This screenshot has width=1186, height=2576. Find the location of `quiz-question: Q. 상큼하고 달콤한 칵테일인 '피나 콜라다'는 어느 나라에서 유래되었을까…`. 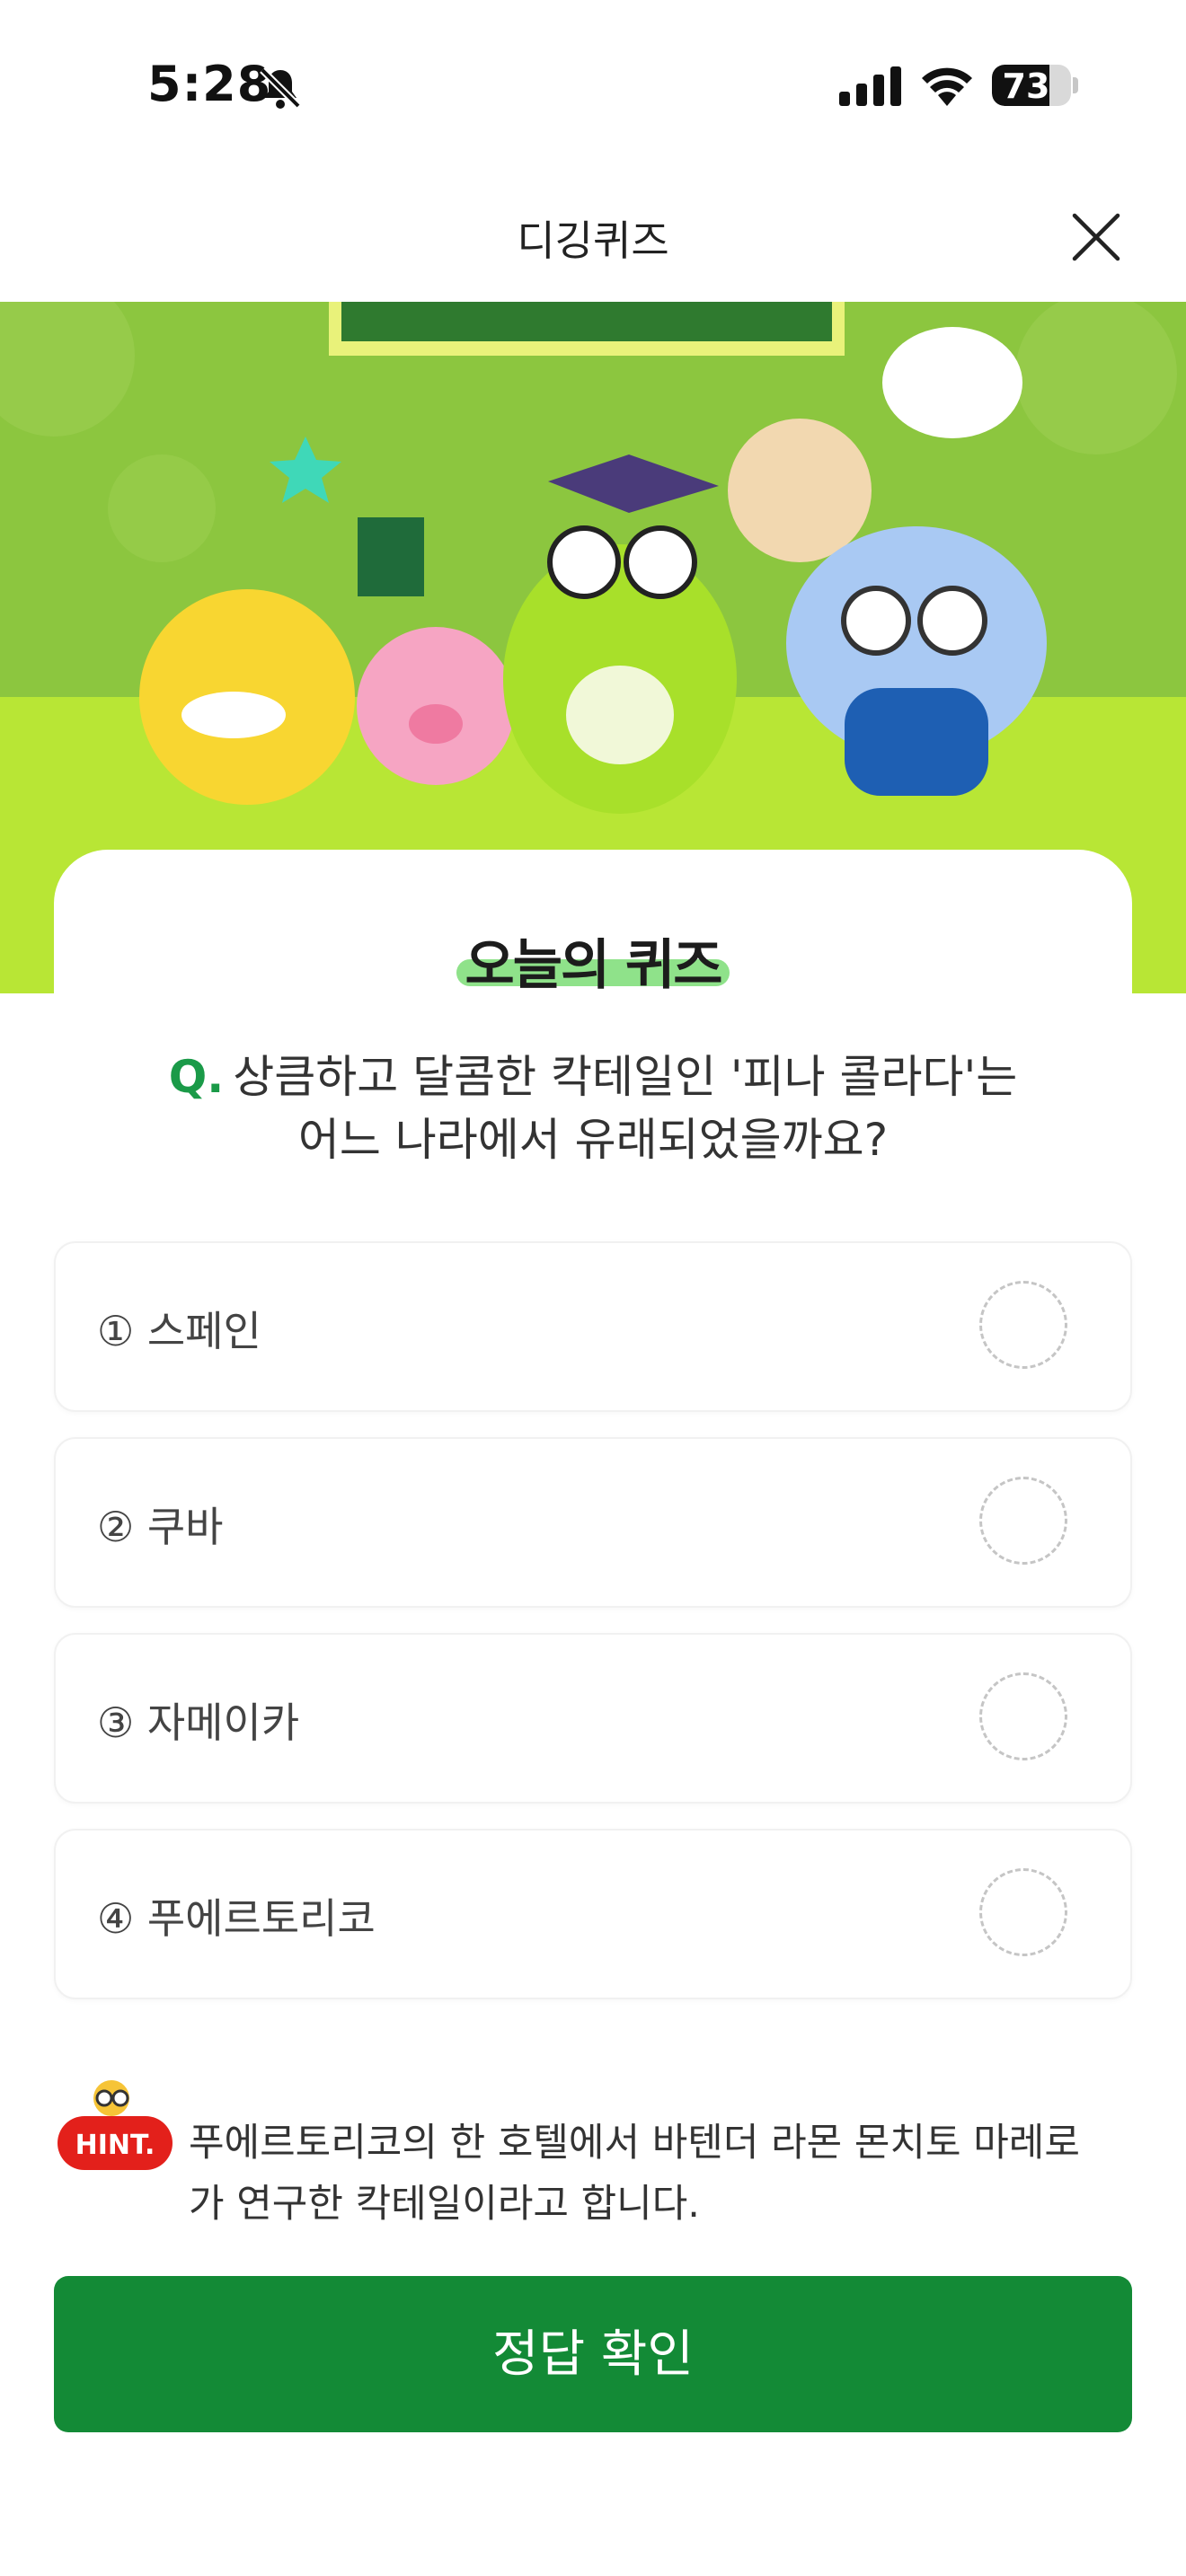

quiz-question: Q. 상큼하고 달콤한 칵테일인 '피나 콜라다'는 어느 나라에서 유래되었을까… is located at coordinates (593, 1108).